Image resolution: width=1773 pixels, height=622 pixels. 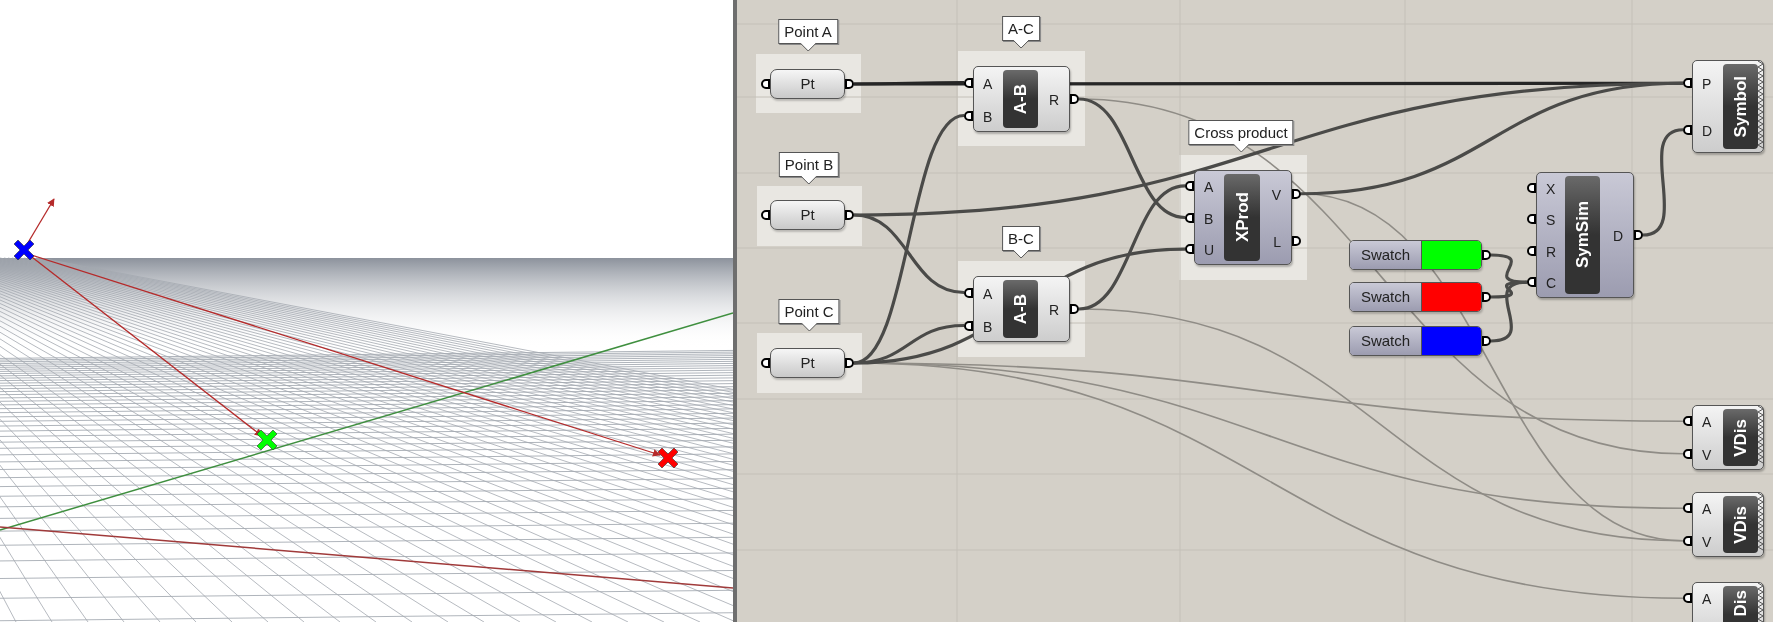 I want to click on component-name: Symbol, so click(x=1740, y=106).